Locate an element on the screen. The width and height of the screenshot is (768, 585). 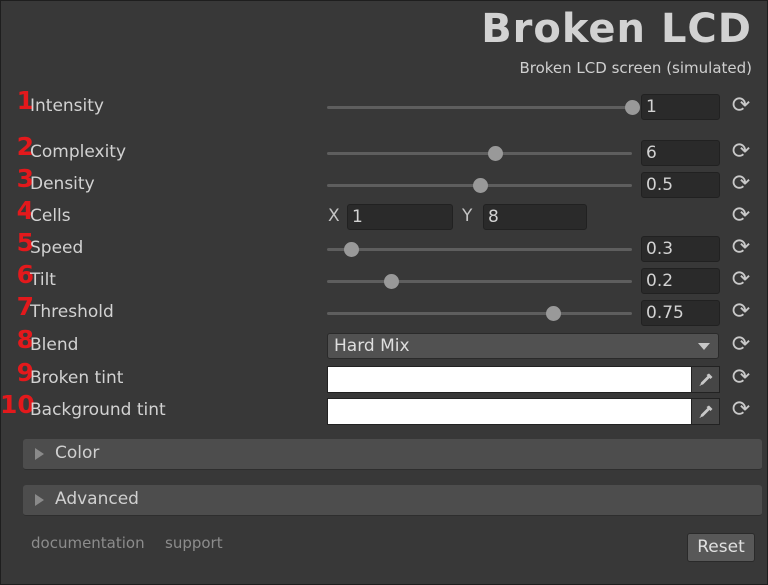
tilt-slider is located at coordinates (479, 282).